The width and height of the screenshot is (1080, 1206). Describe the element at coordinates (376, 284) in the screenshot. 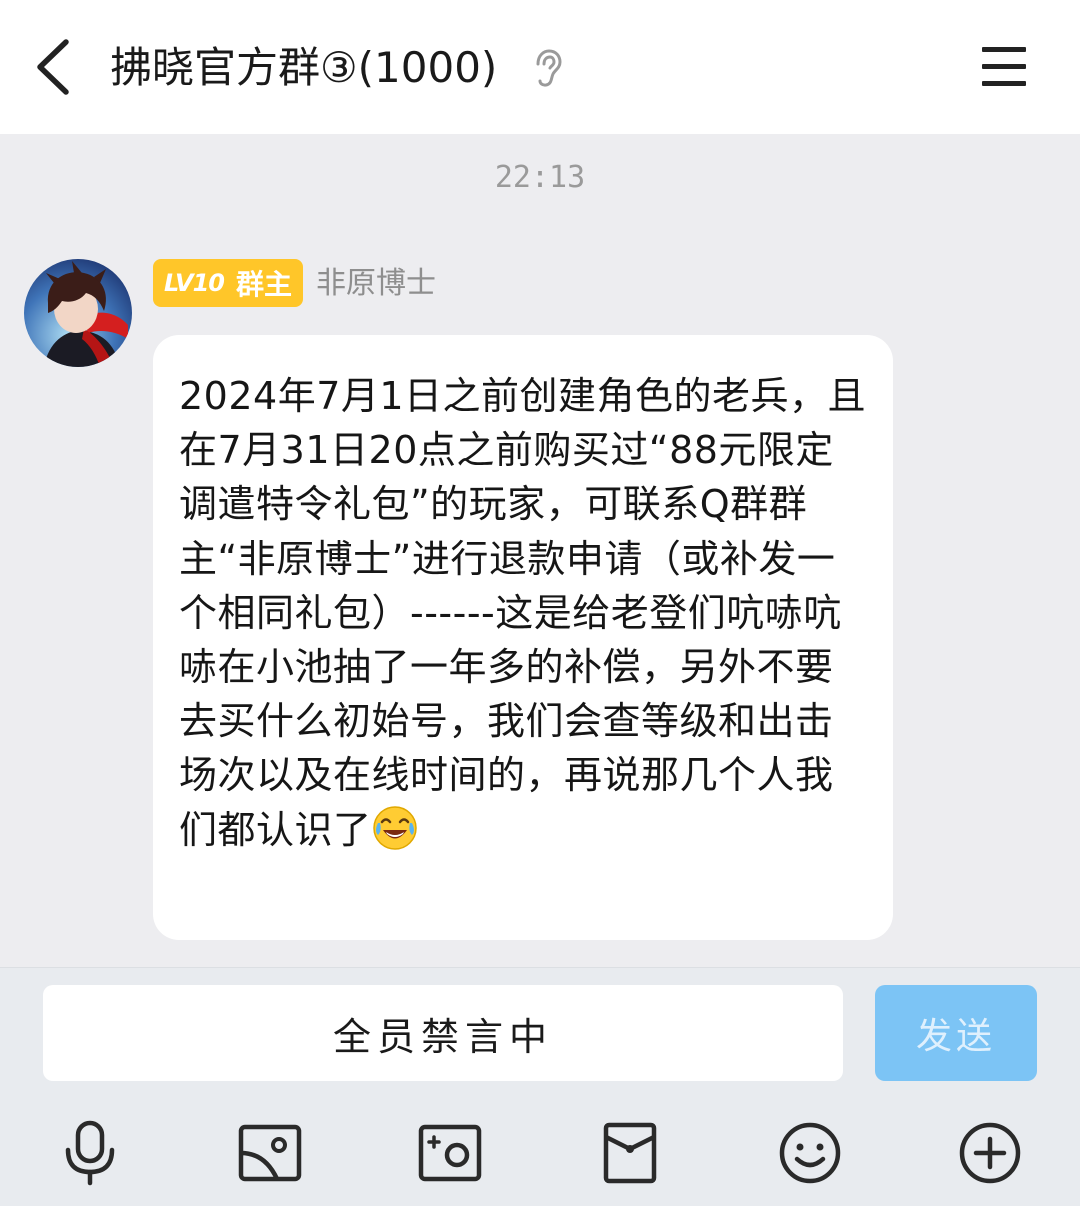

I see `sender-name: 非原博士` at that location.